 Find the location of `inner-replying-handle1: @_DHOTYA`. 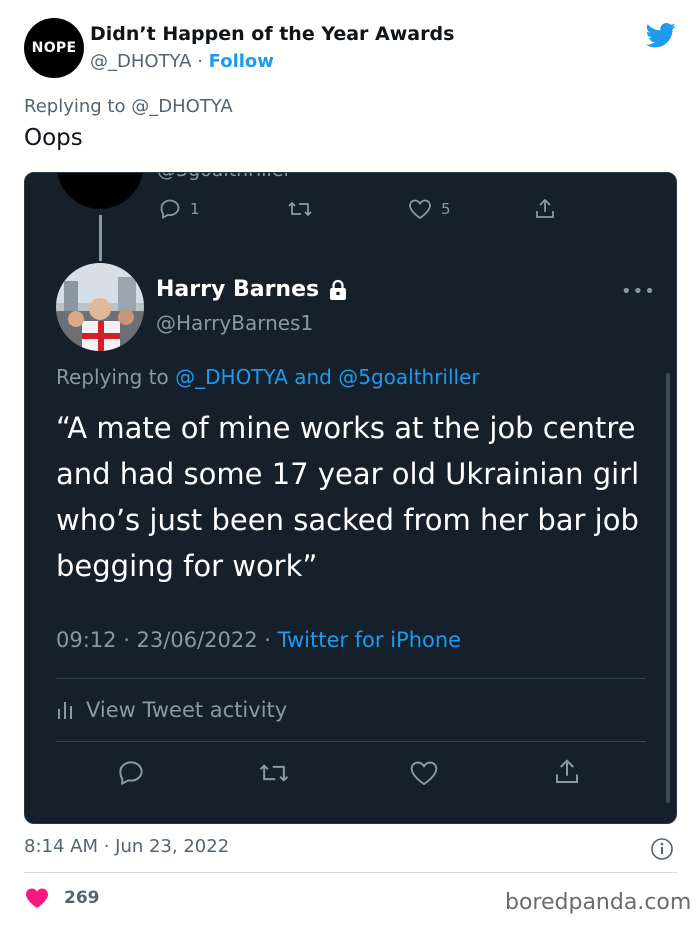

inner-replying-handle1: @_DHOTYA is located at coordinates (231, 377).